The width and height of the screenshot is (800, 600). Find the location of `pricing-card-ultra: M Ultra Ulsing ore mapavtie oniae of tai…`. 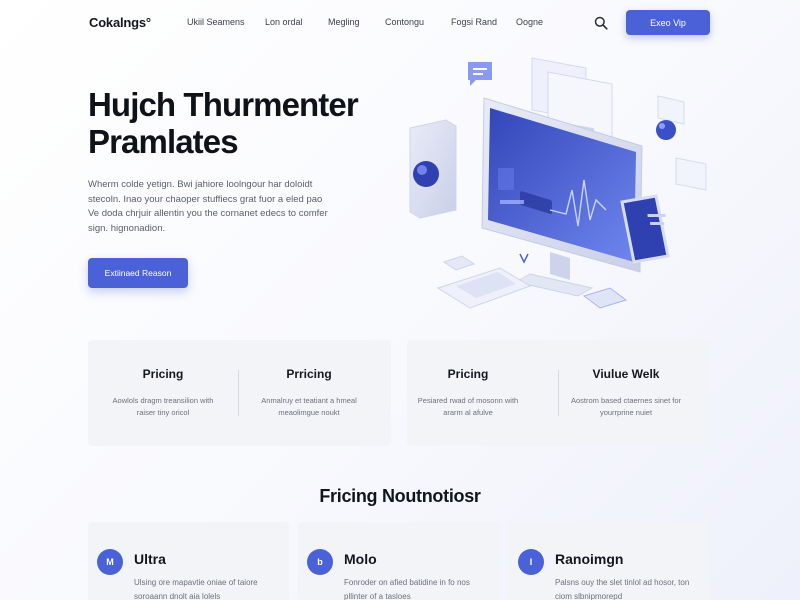

pricing-card-ultra: M Ultra Ulsing ore mapavtie oniae of tai… is located at coordinates (188, 561).